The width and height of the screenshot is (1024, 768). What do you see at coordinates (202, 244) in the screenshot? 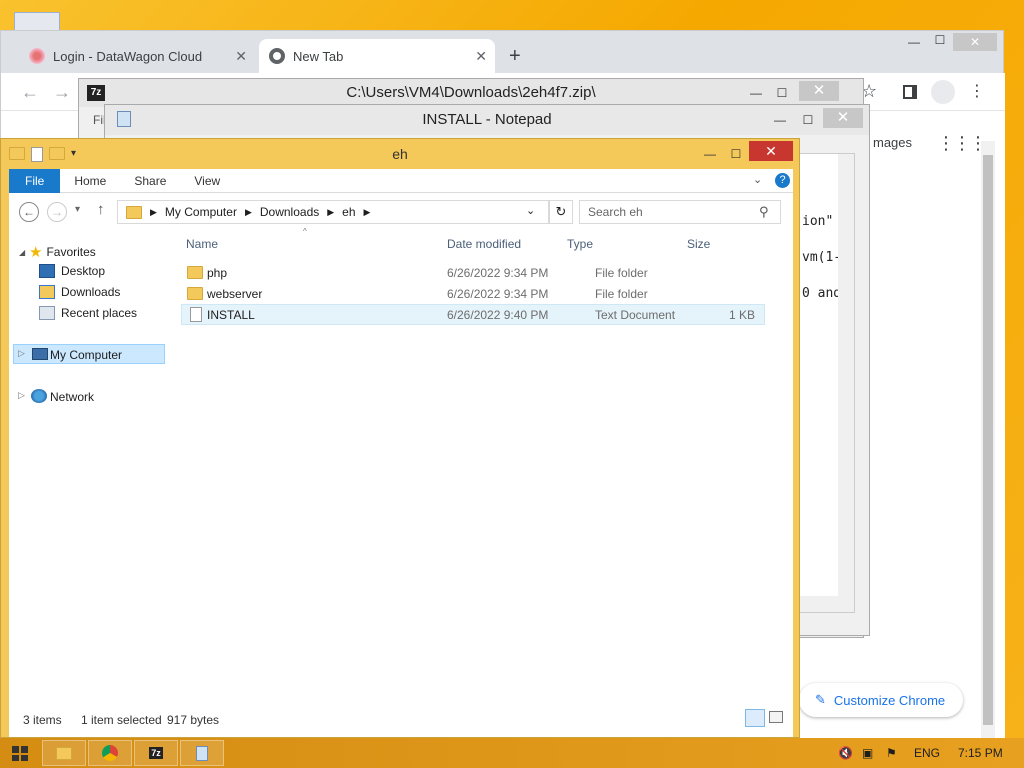
I see `column-name: Name` at bounding box center [202, 244].